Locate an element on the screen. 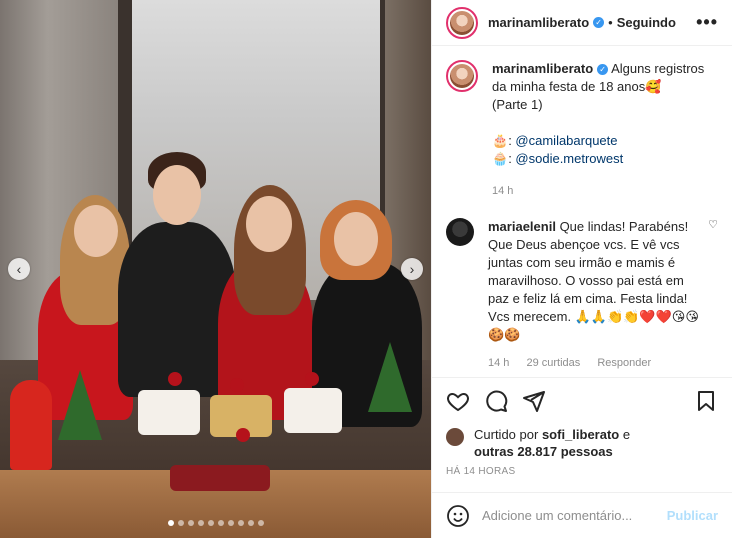 The image size is (732, 538). post-timestamp: HÁ 14 HORAS is located at coordinates (582, 471).